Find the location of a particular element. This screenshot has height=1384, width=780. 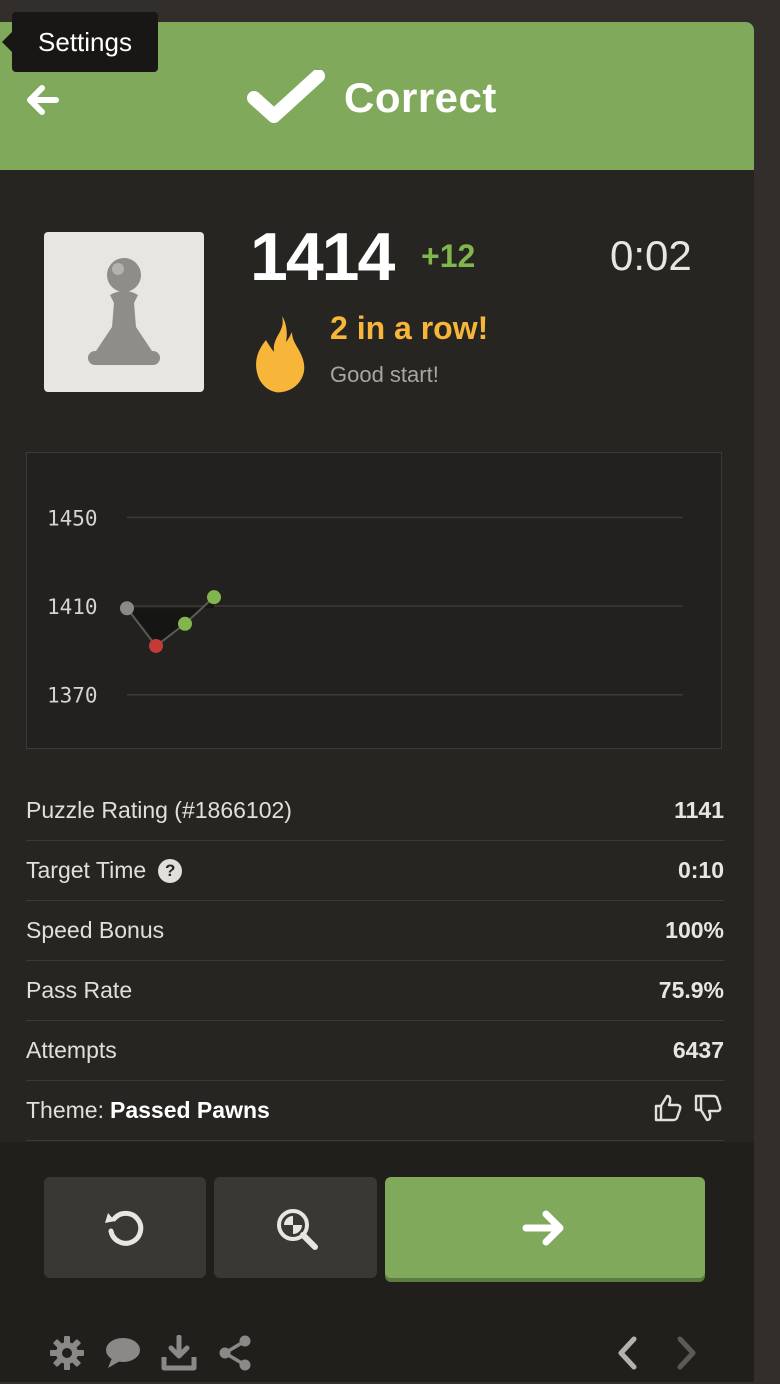

retry-icon is located at coordinates (124, 1228).